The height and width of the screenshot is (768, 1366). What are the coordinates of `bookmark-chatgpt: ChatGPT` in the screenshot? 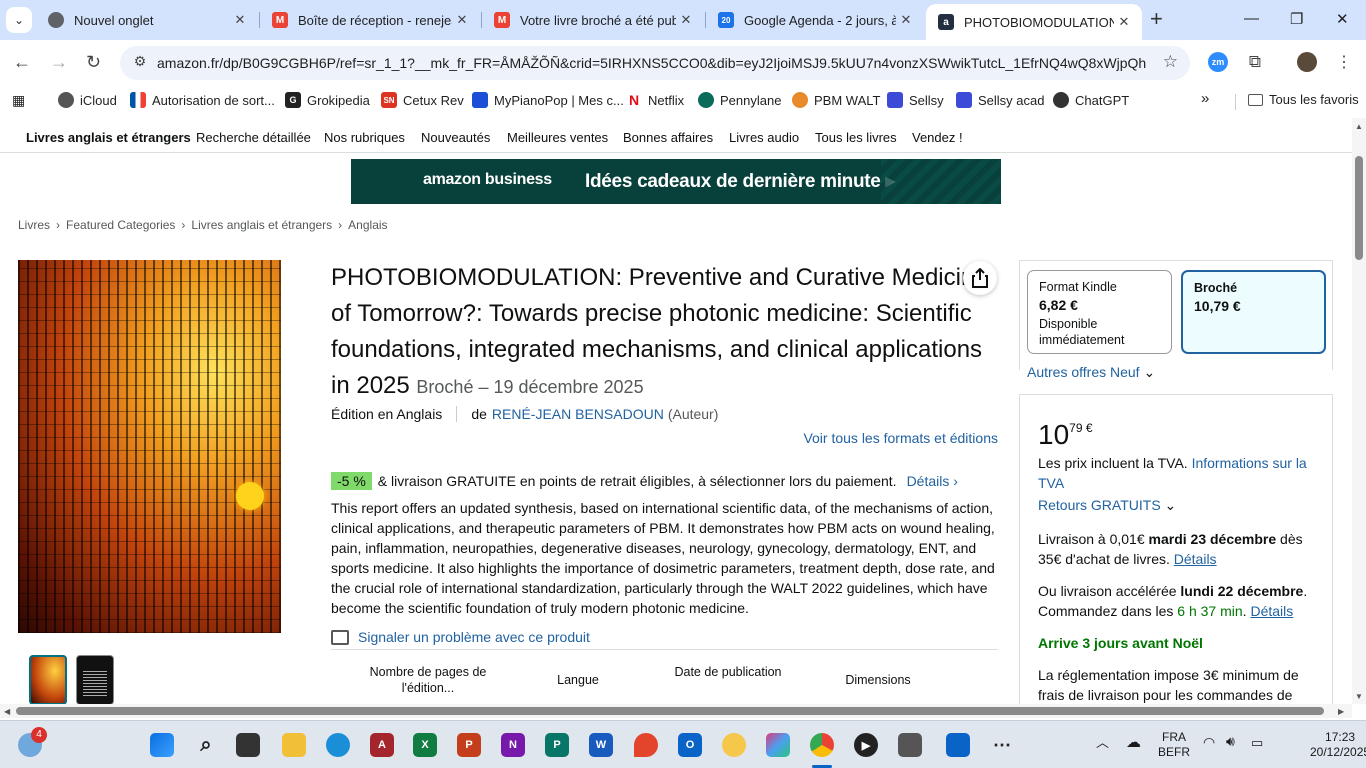 It's located at (1091, 100).